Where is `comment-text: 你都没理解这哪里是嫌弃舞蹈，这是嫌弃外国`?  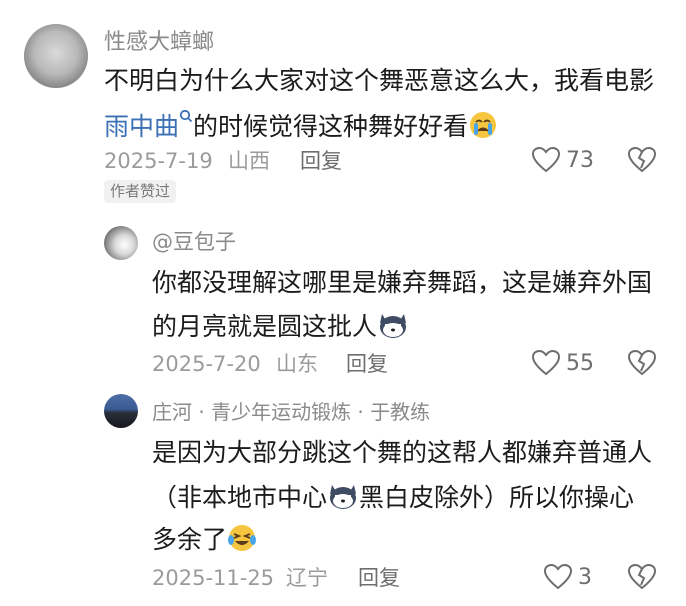 comment-text: 你都没理解这哪里是嫌弃舞蹈，这是嫌弃外国 is located at coordinates (402, 282).